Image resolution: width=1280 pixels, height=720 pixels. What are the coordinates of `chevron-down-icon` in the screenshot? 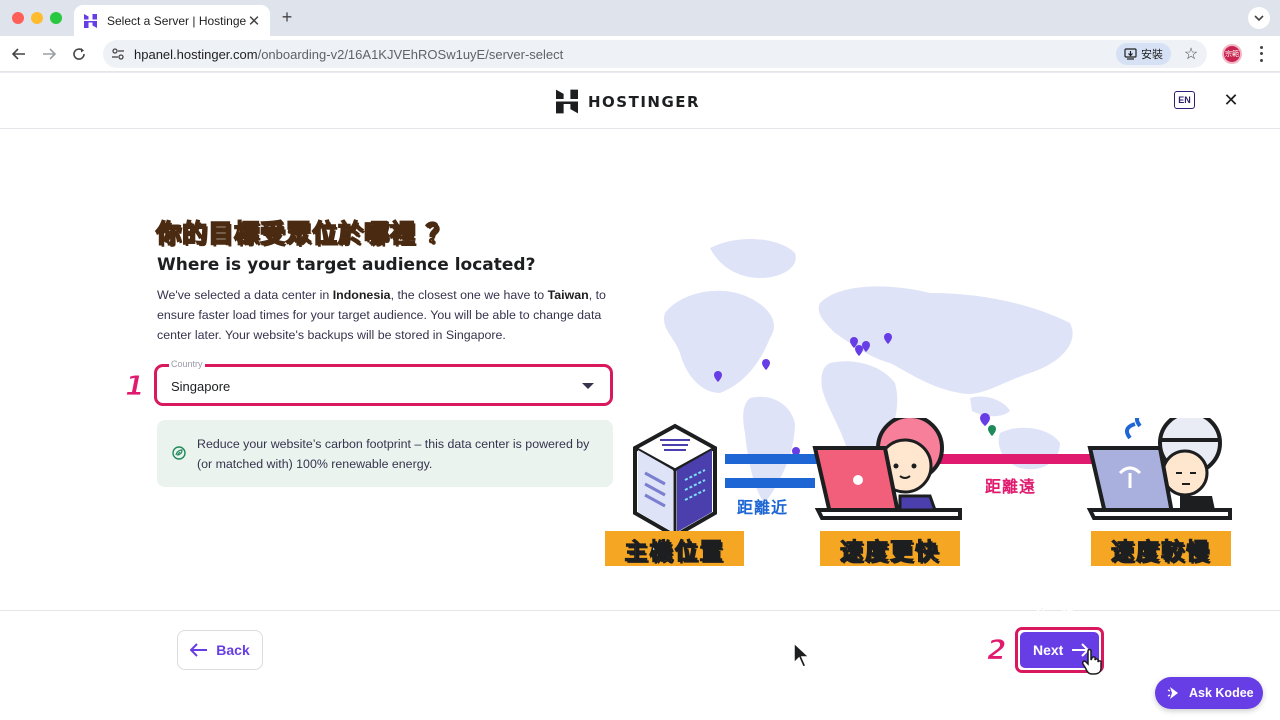 It's located at (1259, 18).